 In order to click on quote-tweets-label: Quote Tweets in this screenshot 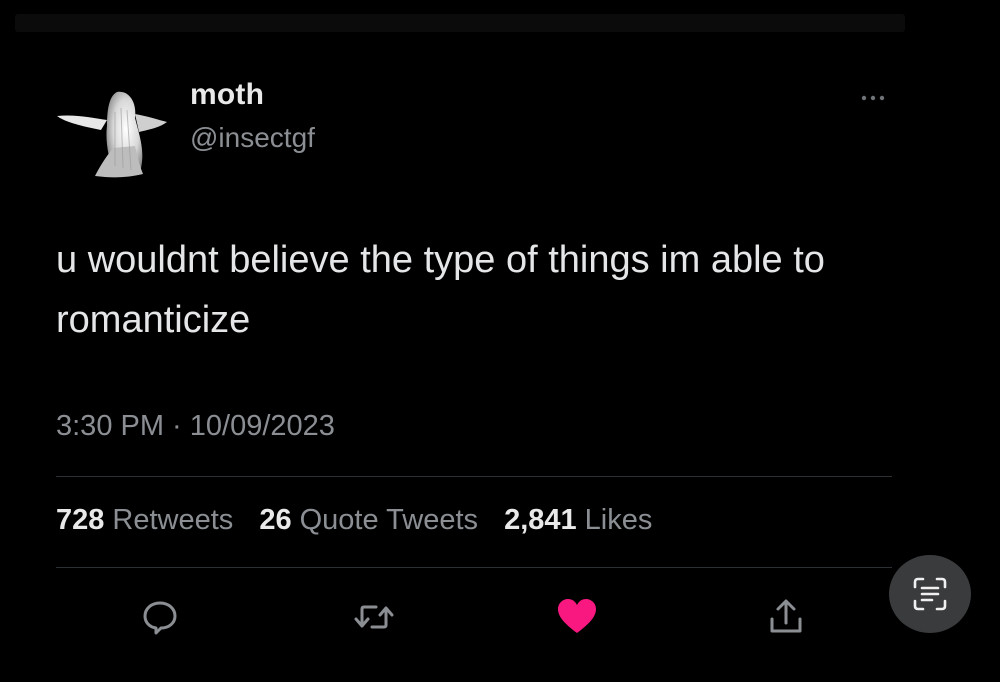, I will do `click(389, 520)`.